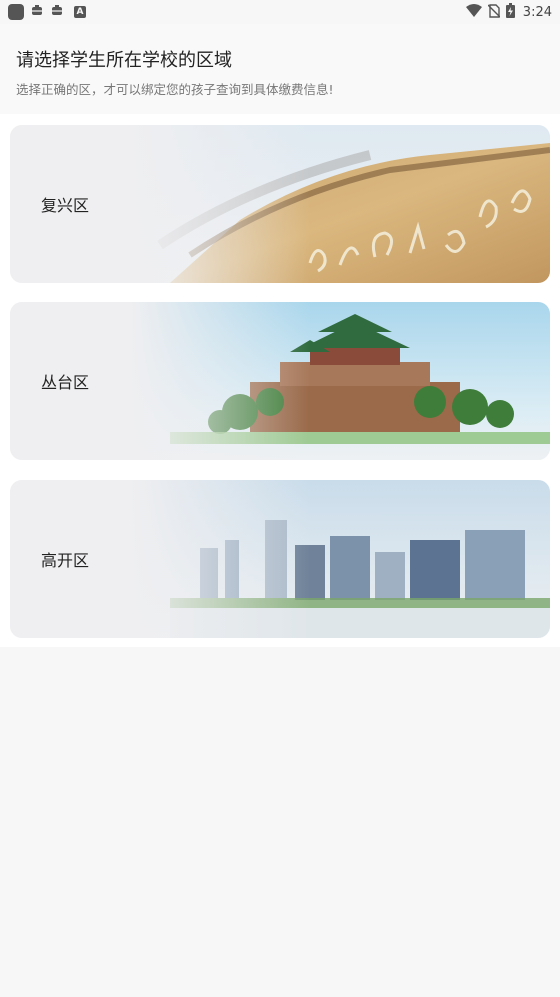  What do you see at coordinates (65, 382) in the screenshot?
I see `region-label: 丛台区` at bounding box center [65, 382].